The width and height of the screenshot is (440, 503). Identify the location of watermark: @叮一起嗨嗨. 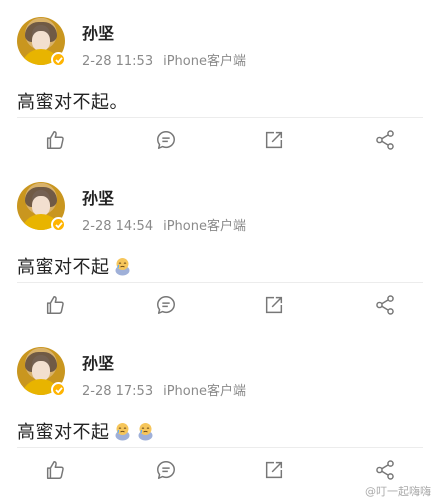
(398, 491).